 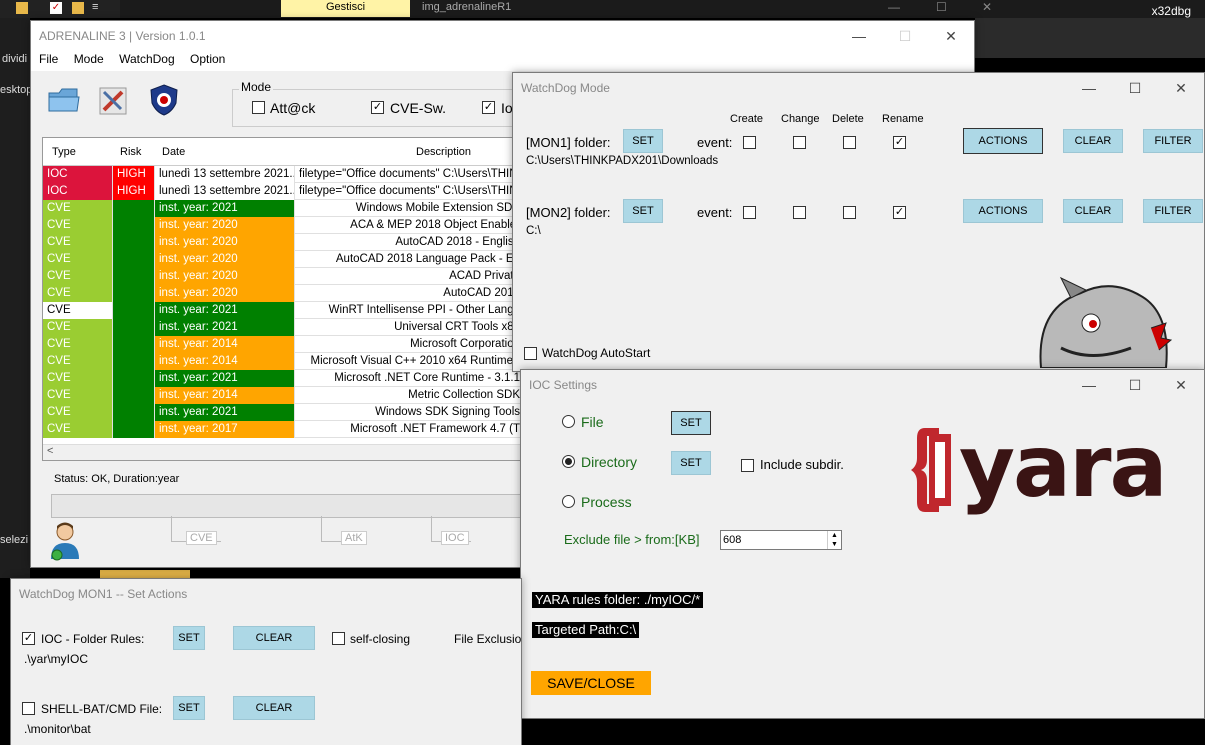 I want to click on mon1-filter-button: FILTER, so click(x=1173, y=141).